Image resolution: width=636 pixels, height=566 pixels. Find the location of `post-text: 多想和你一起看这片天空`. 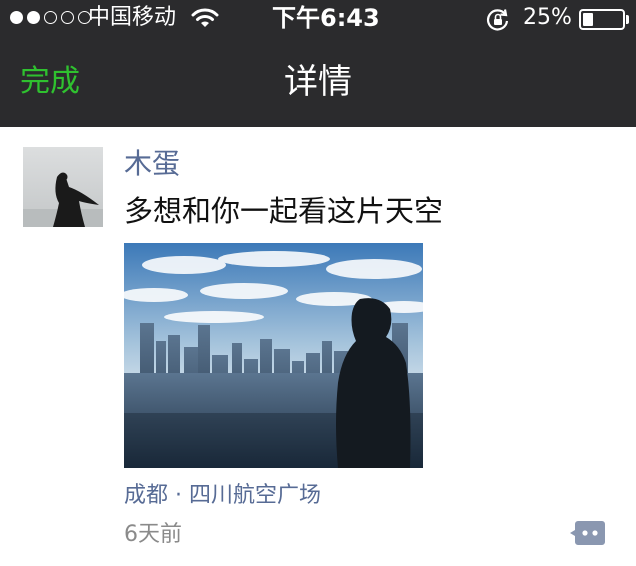

post-text: 多想和你一起看这片天空 is located at coordinates (284, 211).